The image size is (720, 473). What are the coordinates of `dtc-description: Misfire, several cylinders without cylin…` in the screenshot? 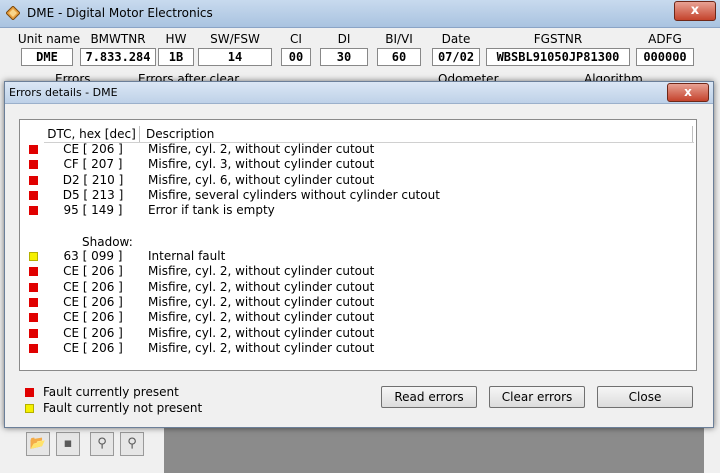 It's located at (294, 194).